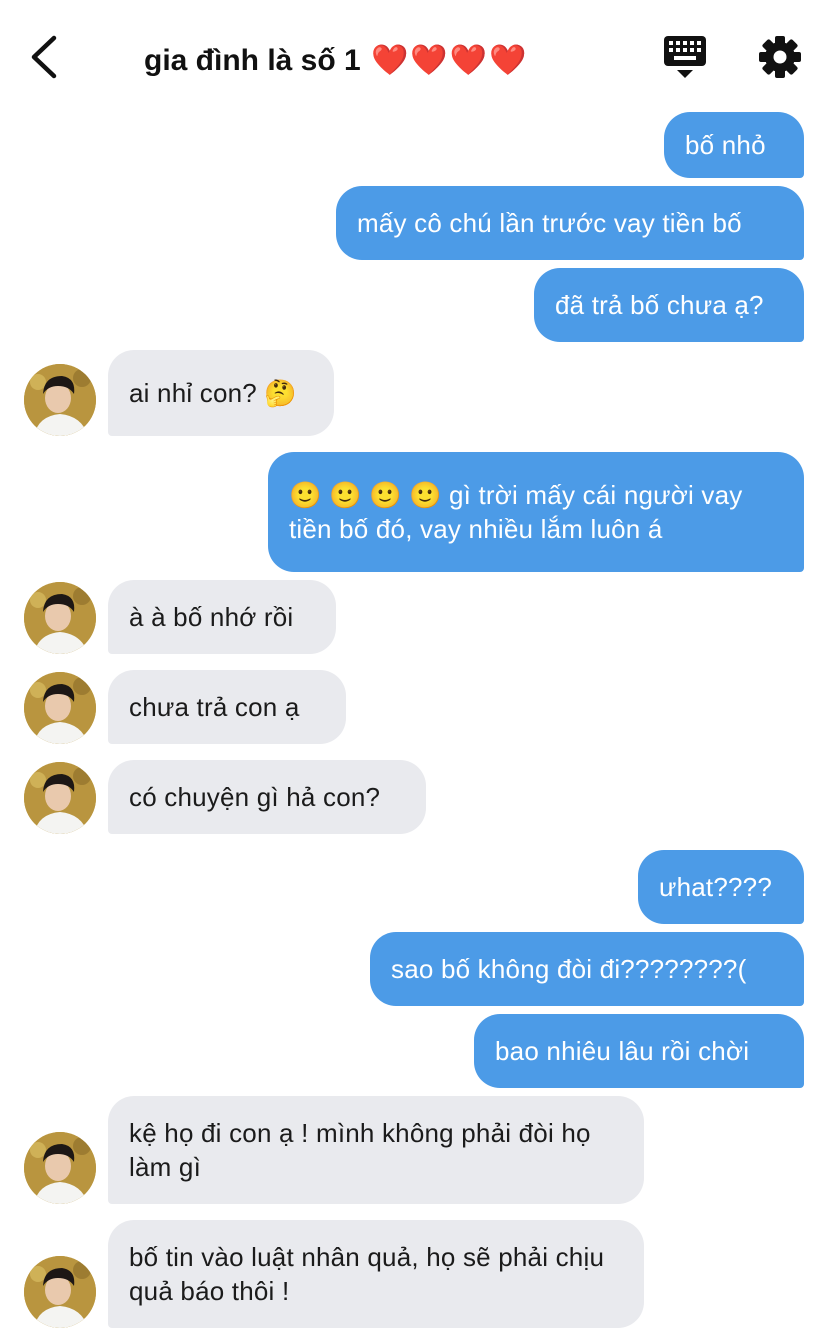  I want to click on gear-icon, so click(780, 57).